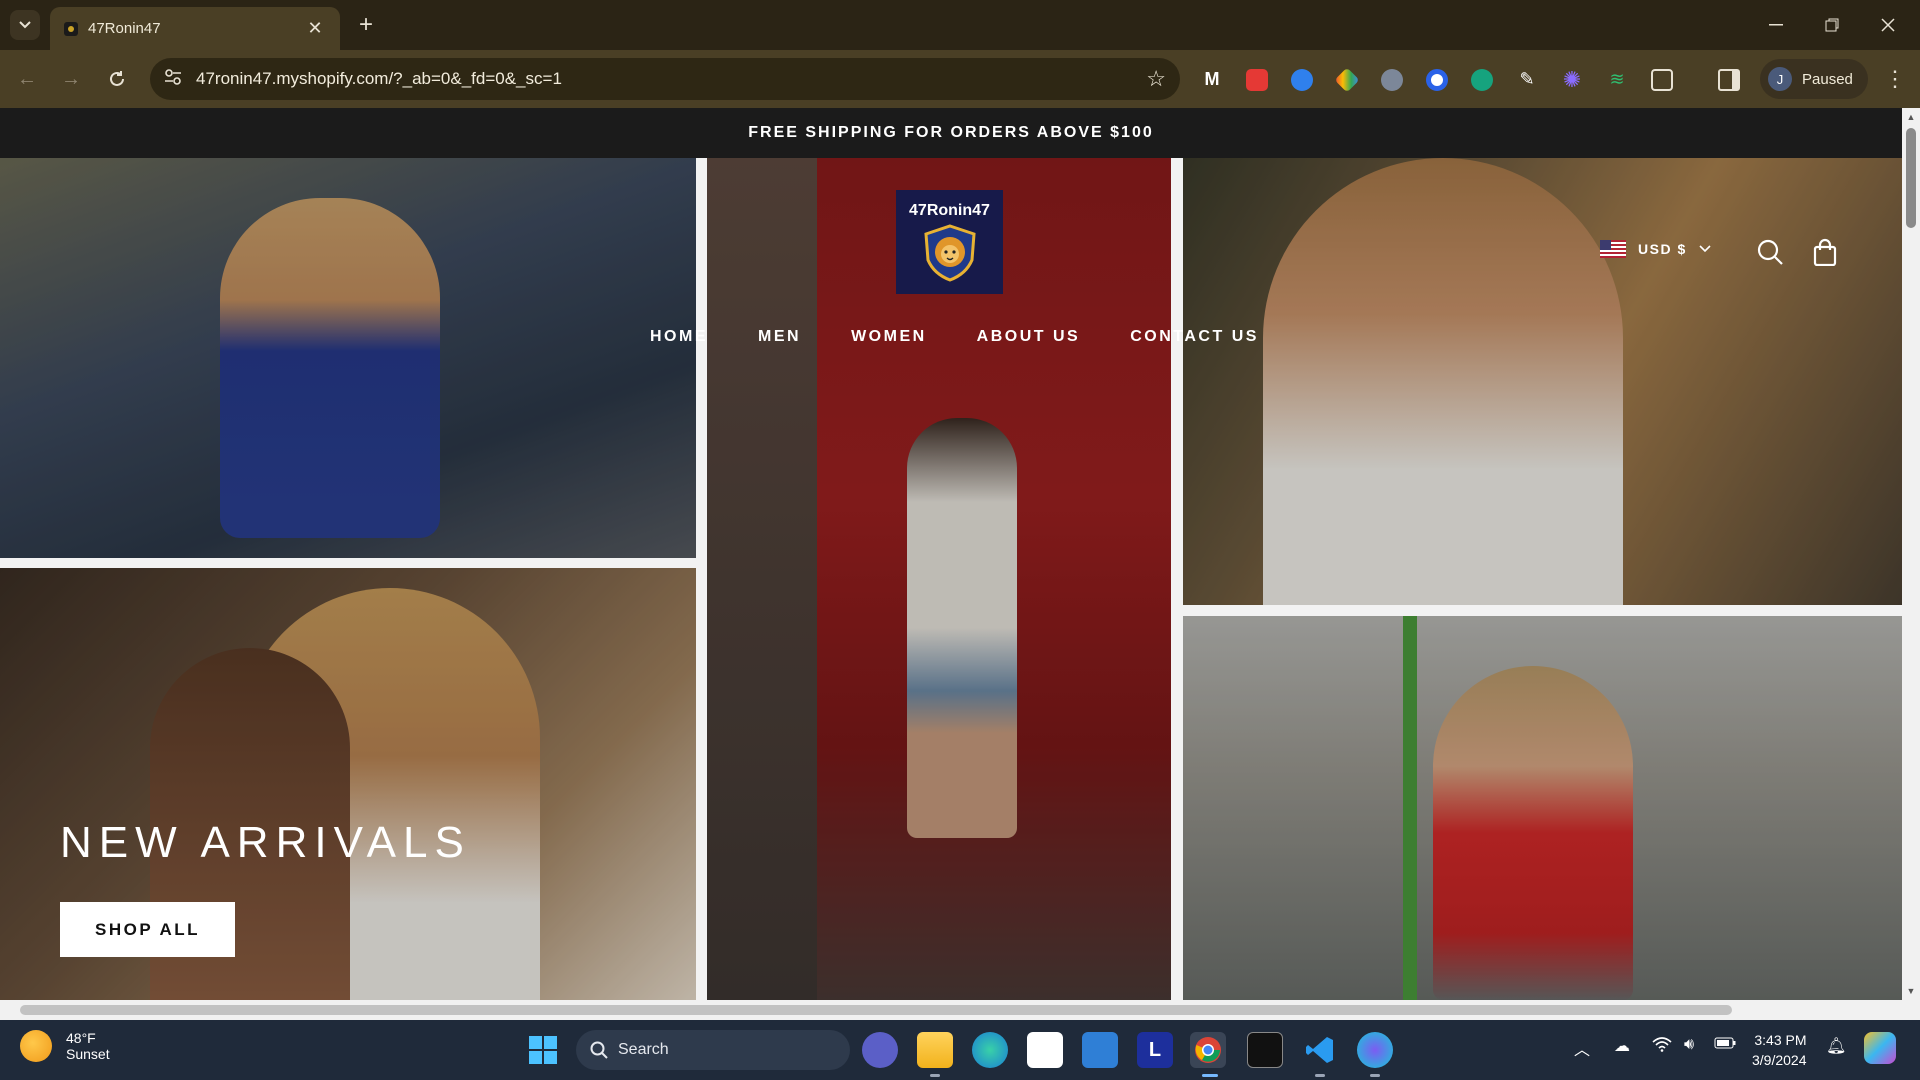  I want to click on nav-men: MEN, so click(779, 337).